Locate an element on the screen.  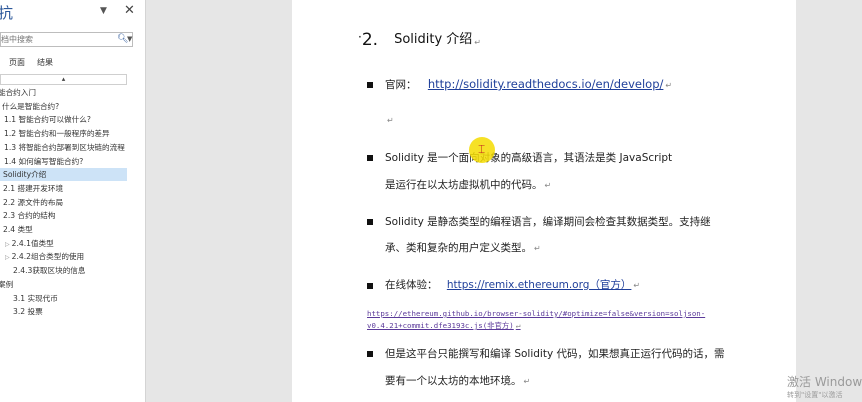
paragraph-line: 承、类和复杂的用户定义类型。 ↵ is located at coordinates (463, 247).